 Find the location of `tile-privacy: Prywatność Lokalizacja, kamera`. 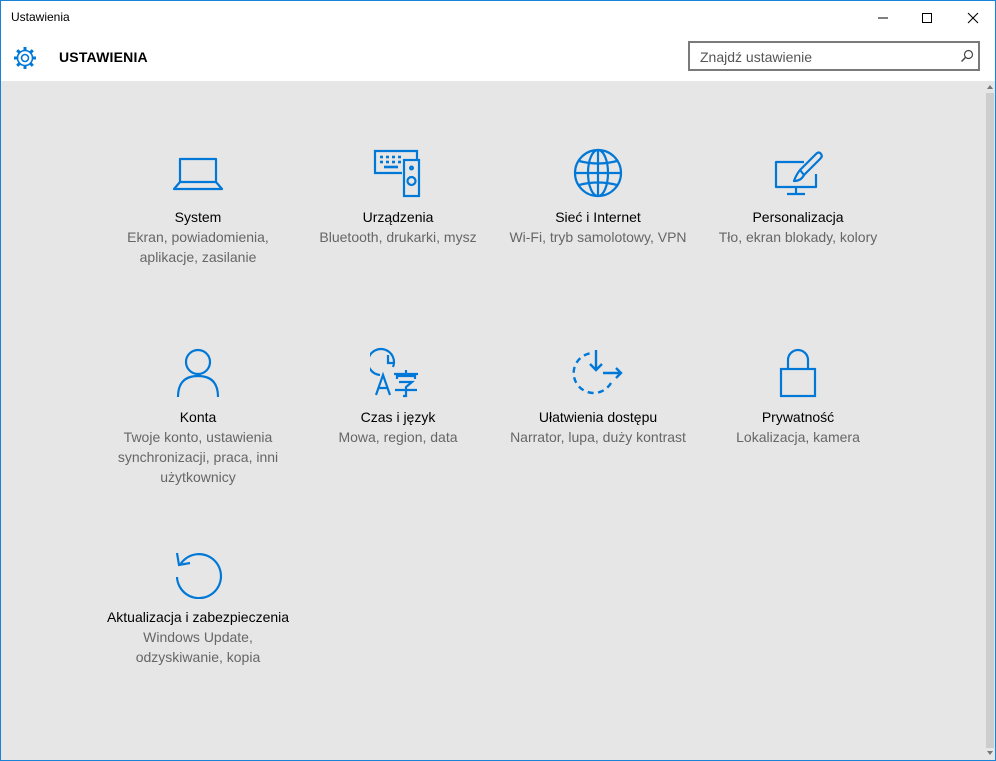

tile-privacy: Prywatność Lokalizacja, kamera is located at coordinates (798, 397).